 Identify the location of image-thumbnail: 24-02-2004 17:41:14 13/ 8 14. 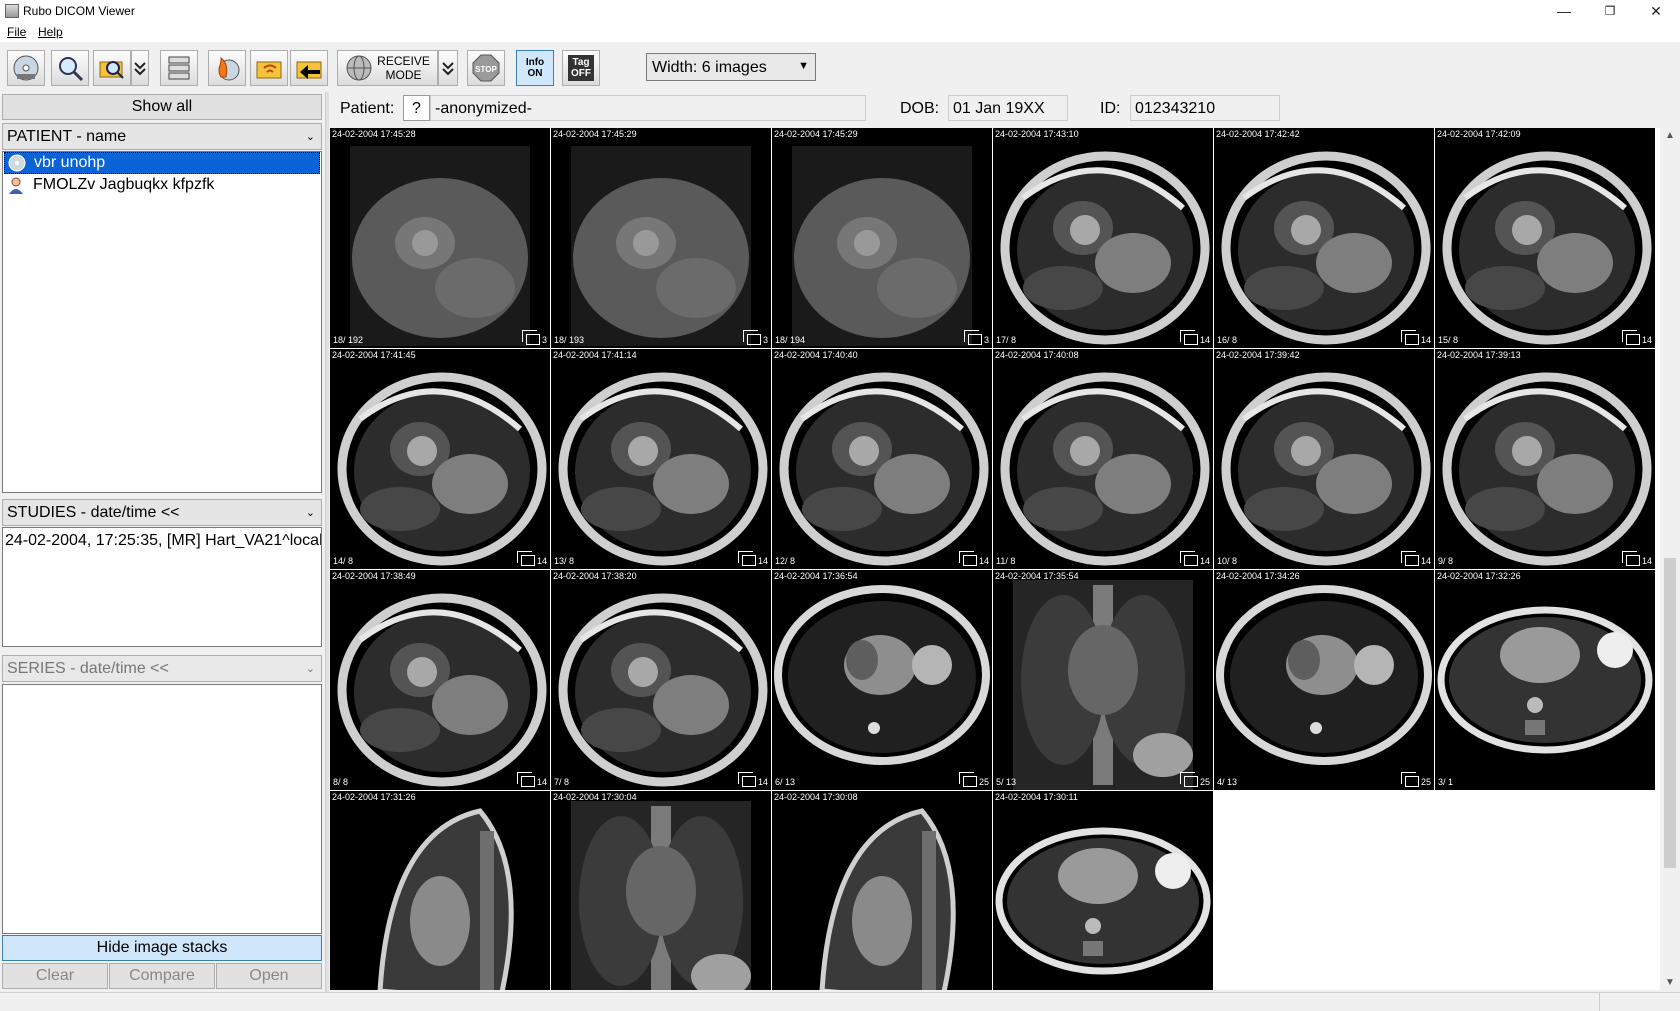
(661, 459).